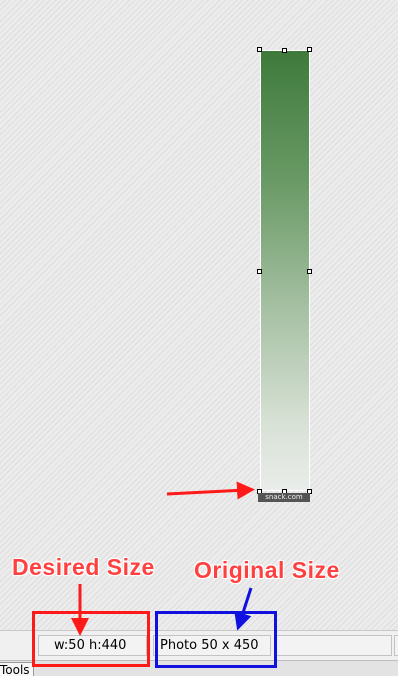 This screenshot has width=398, height=676. What do you see at coordinates (267, 570) in the screenshot?
I see `original-size-label: Original Size` at bounding box center [267, 570].